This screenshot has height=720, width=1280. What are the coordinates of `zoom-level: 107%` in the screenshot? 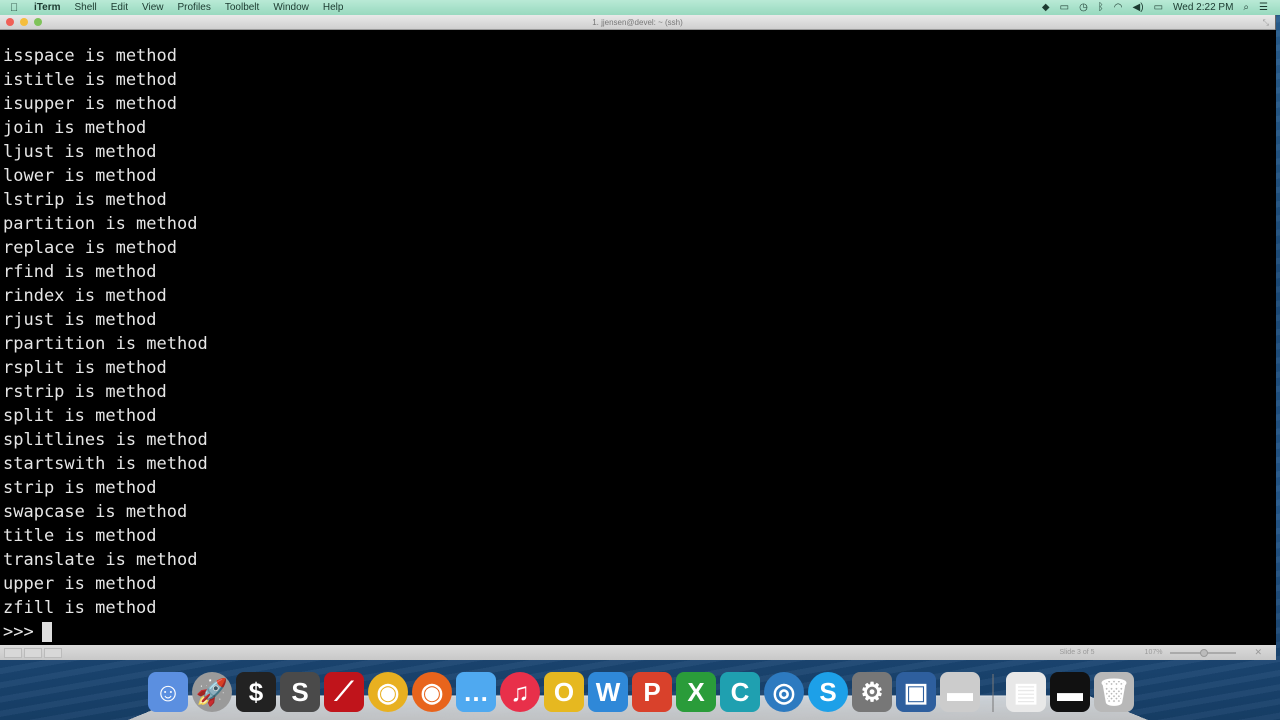 It's located at (1153, 652).